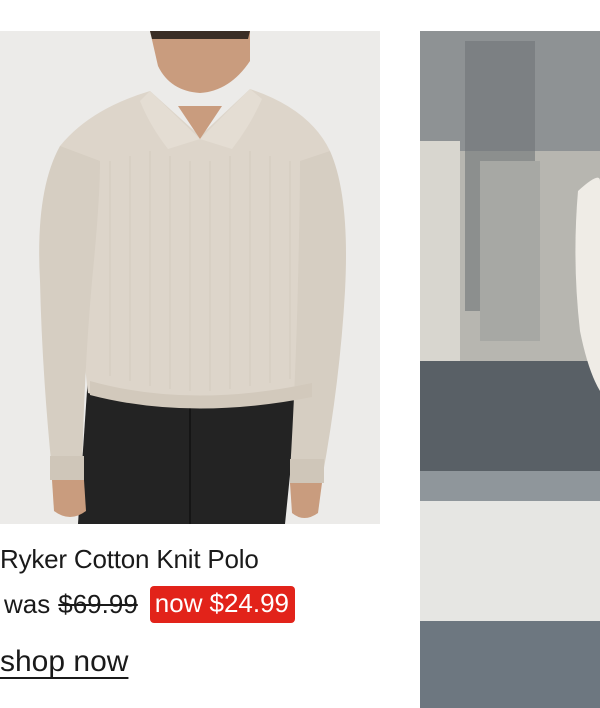 The width and height of the screenshot is (600, 708). What do you see at coordinates (27, 603) in the screenshot?
I see `was-label: was` at bounding box center [27, 603].